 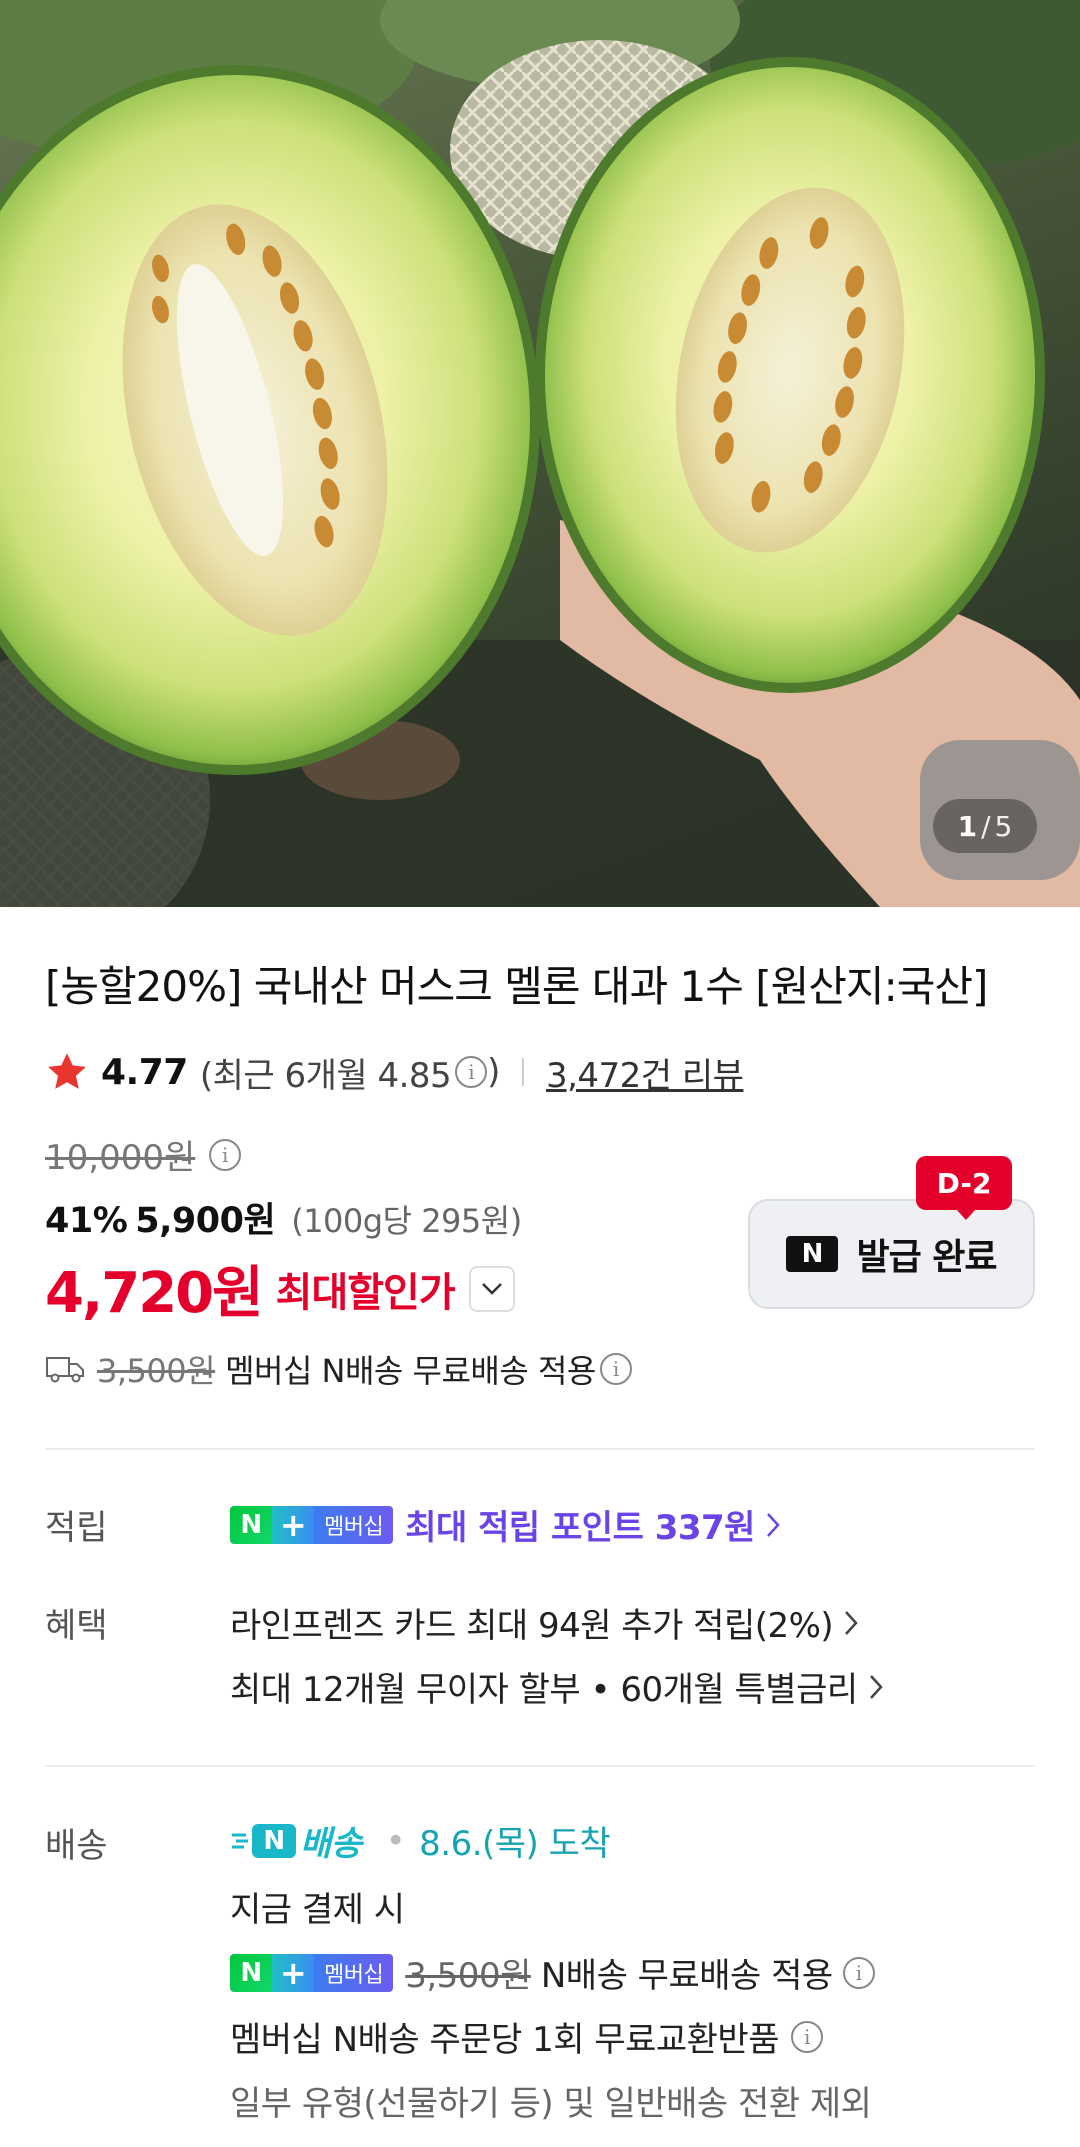 I want to click on unit-price: (100g당 295원), so click(x=406, y=1221).